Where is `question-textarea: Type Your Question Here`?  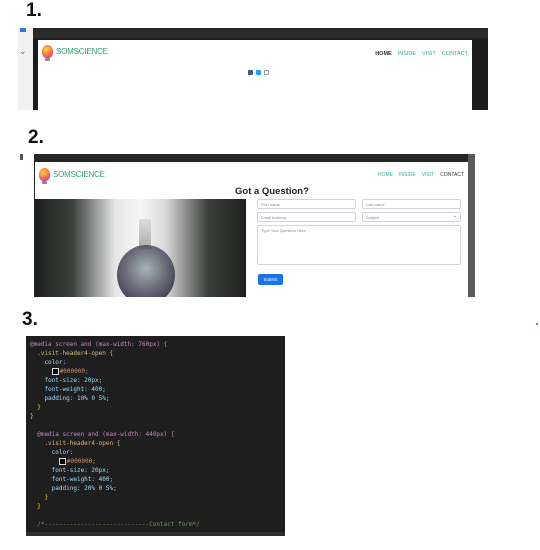 question-textarea: Type Your Question Here is located at coordinates (359, 245).